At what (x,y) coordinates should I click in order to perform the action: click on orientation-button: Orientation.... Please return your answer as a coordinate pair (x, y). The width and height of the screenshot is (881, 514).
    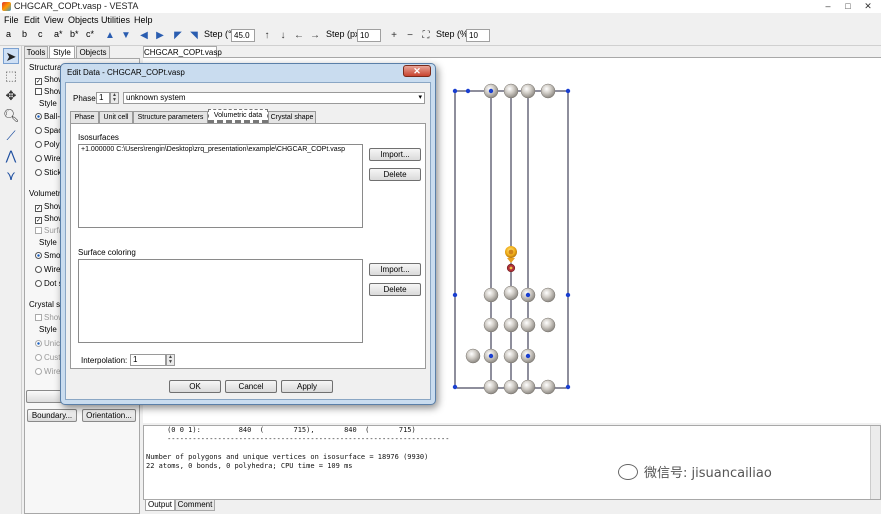
    Looking at the image, I should click on (109, 415).